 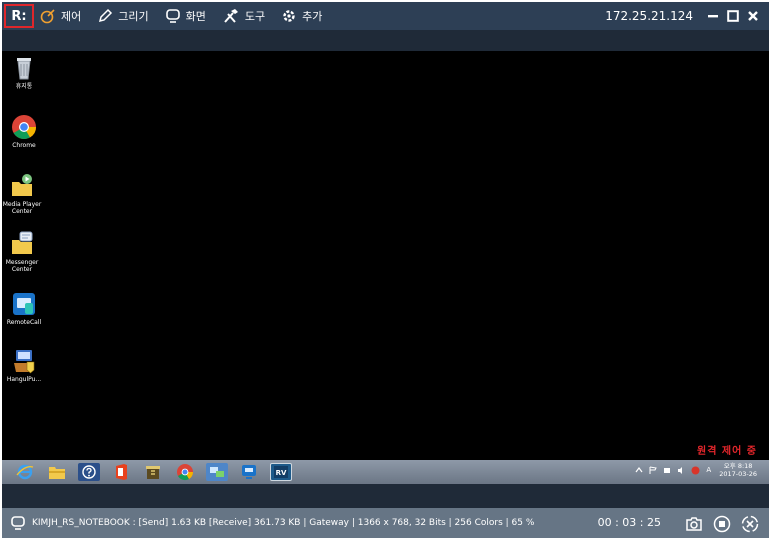 I want to click on ie-icon, so click(x=25, y=472).